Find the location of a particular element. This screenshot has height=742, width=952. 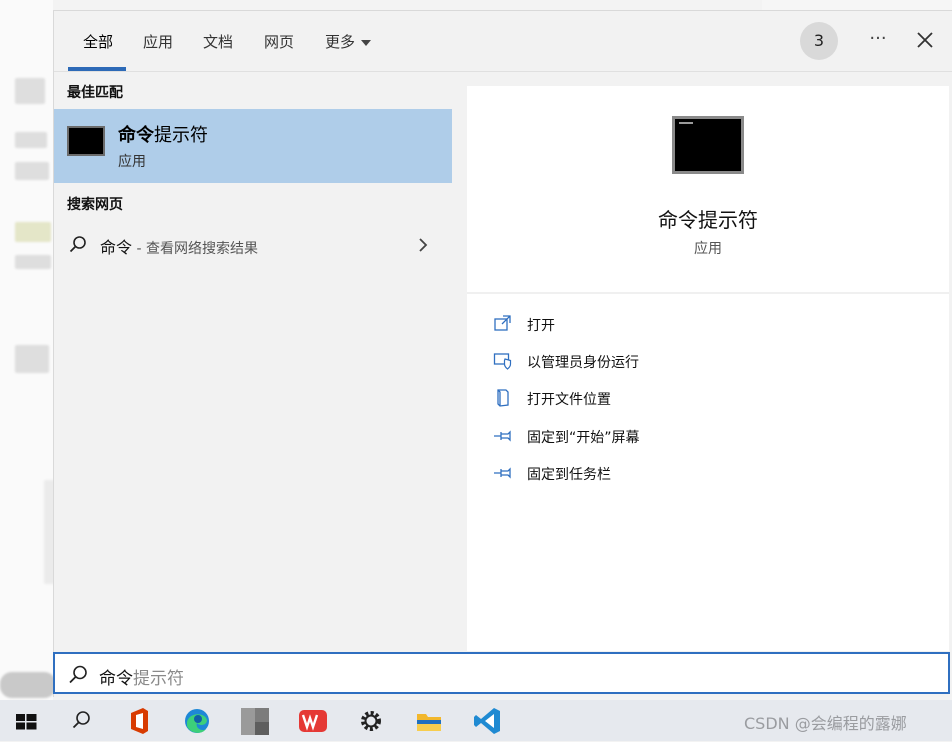

web-search-item: 命令 - 查看网络搜索结果 is located at coordinates (253, 245).